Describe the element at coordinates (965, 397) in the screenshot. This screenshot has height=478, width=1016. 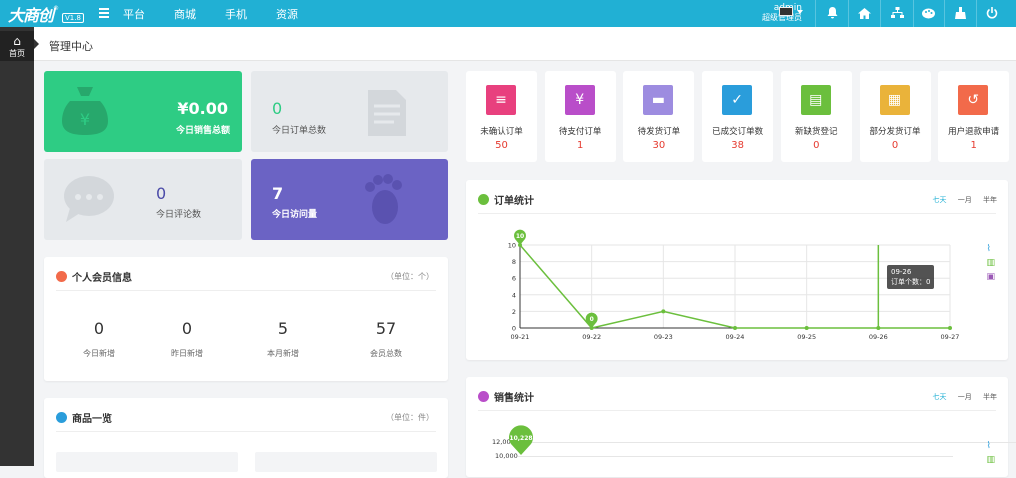
I see `range-1month: 一月` at that location.